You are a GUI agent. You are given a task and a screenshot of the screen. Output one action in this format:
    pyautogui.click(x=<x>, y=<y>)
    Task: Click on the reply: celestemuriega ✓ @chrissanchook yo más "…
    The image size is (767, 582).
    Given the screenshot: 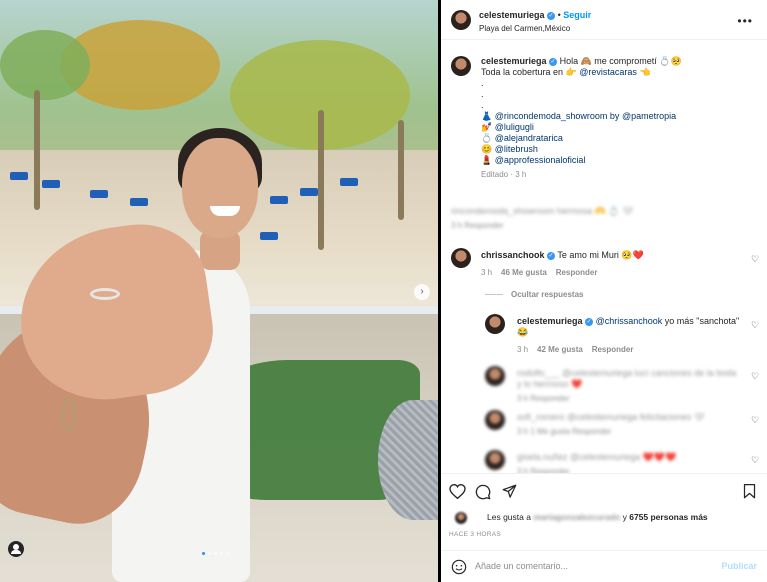 What is the action you would take?
    pyautogui.click(x=631, y=335)
    